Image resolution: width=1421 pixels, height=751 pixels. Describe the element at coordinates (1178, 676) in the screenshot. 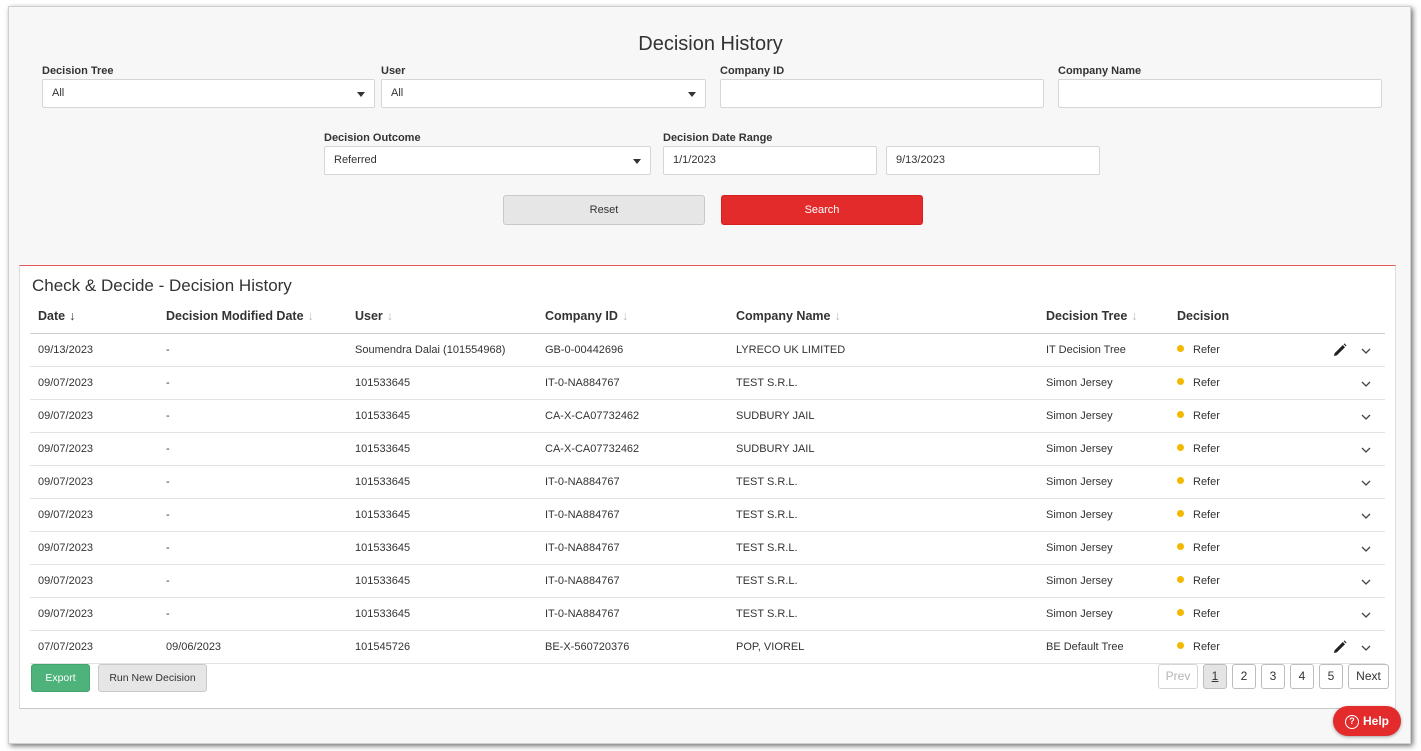

I see `pagination-prev: Prev` at that location.